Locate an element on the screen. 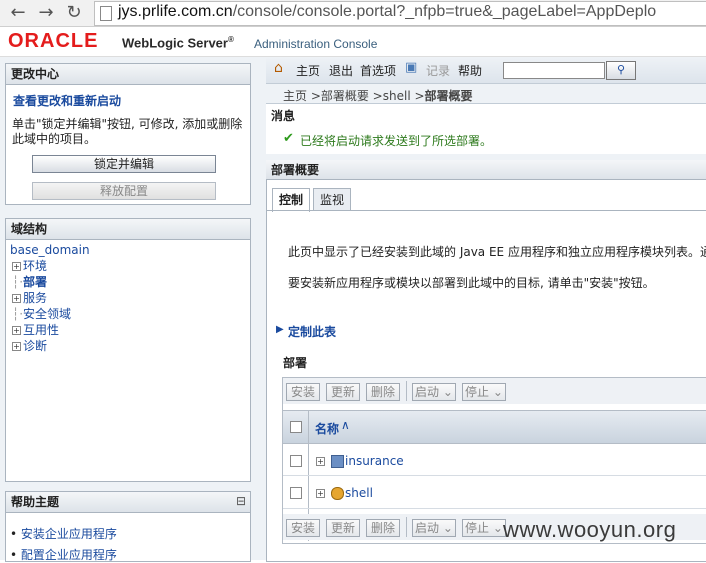 Image resolution: width=706 pixels, height=563 pixels. expand-triangle-icon: ▶ is located at coordinates (280, 329).